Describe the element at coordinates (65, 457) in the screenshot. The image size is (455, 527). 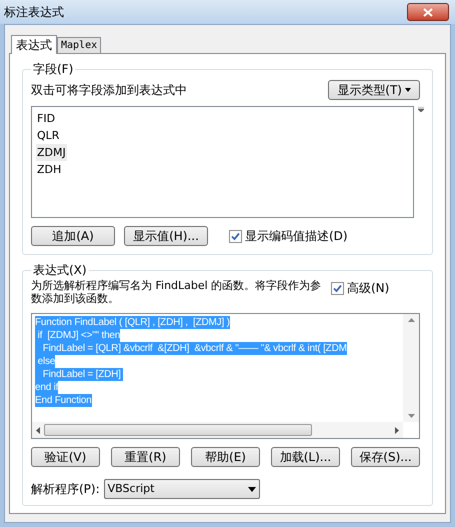
I see `expression-button: 验证(V)` at that location.